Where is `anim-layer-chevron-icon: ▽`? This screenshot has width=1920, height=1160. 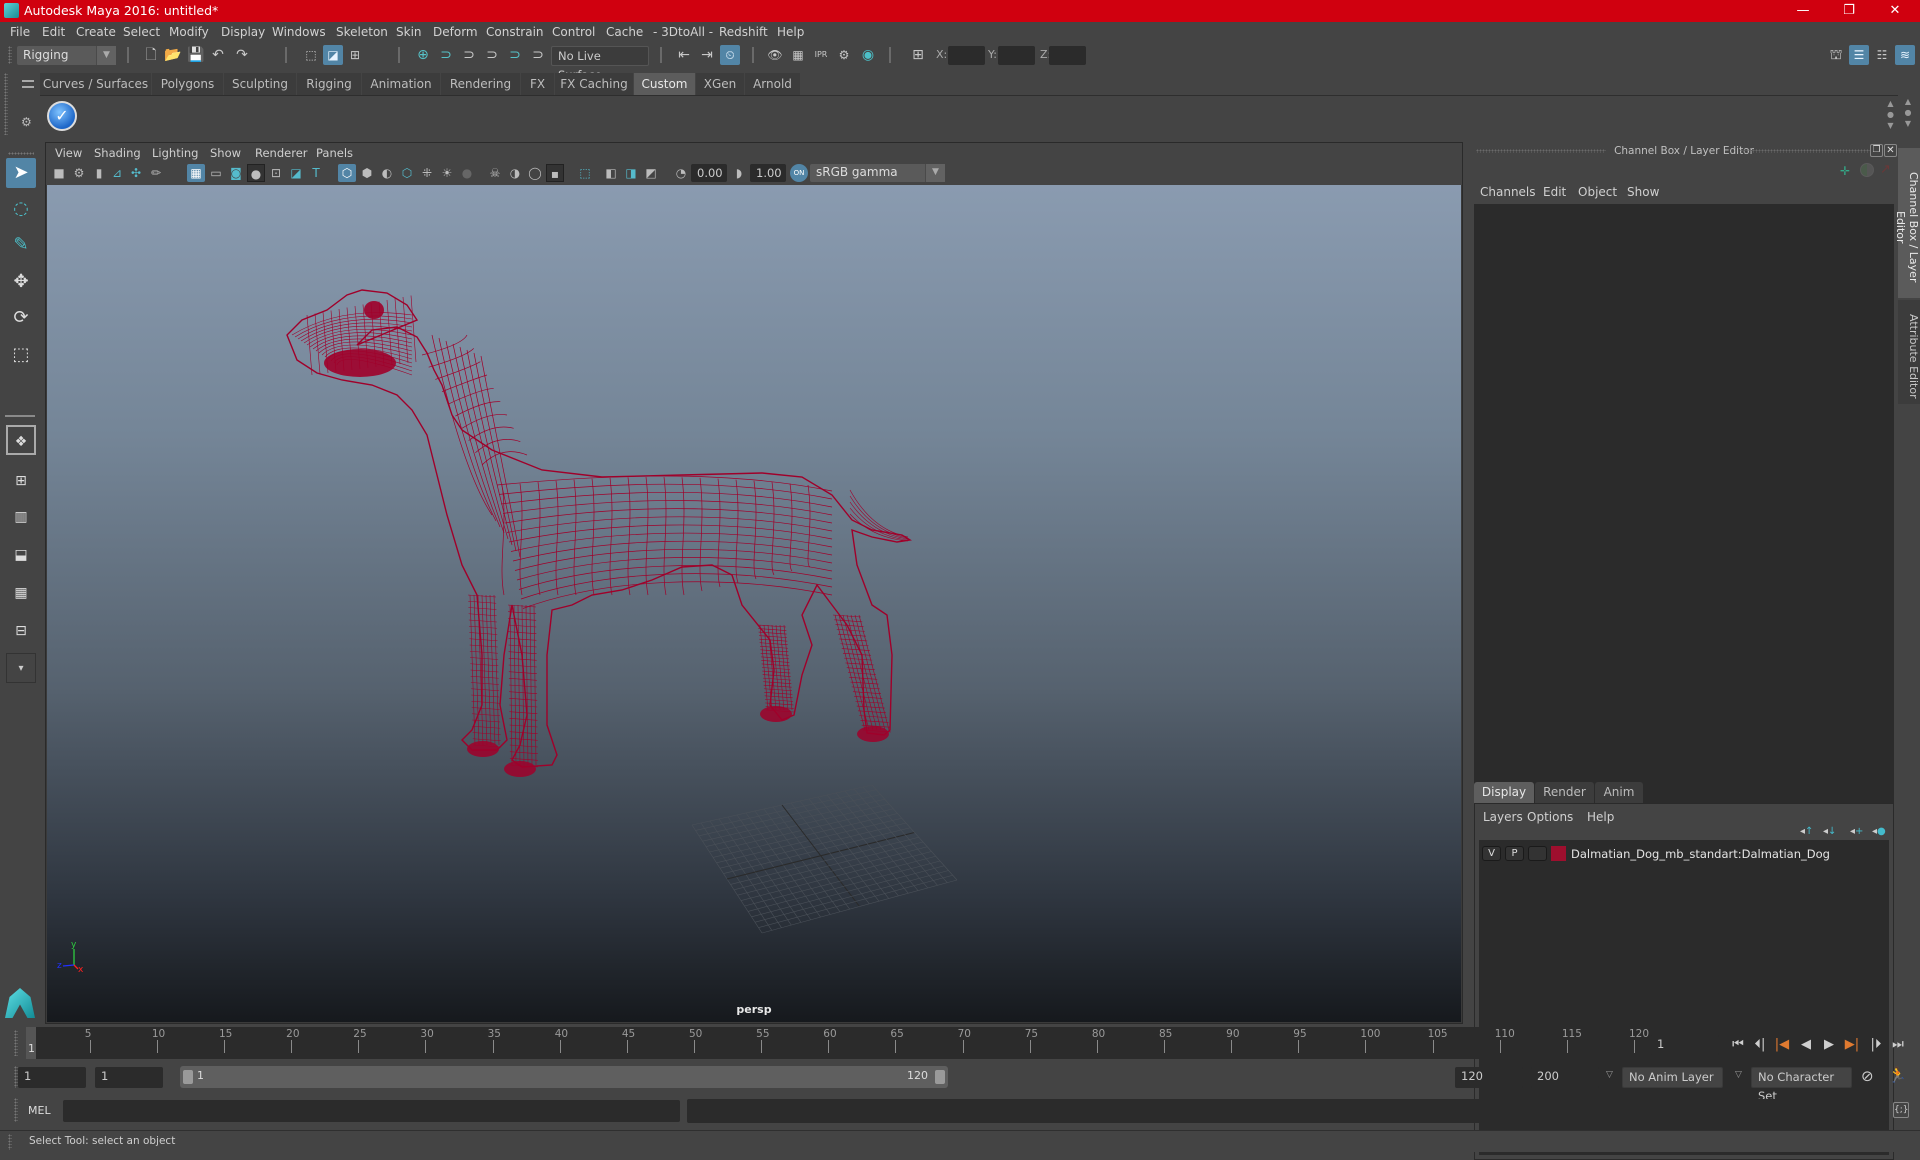 anim-layer-chevron-icon: ▽ is located at coordinates (1609, 1075).